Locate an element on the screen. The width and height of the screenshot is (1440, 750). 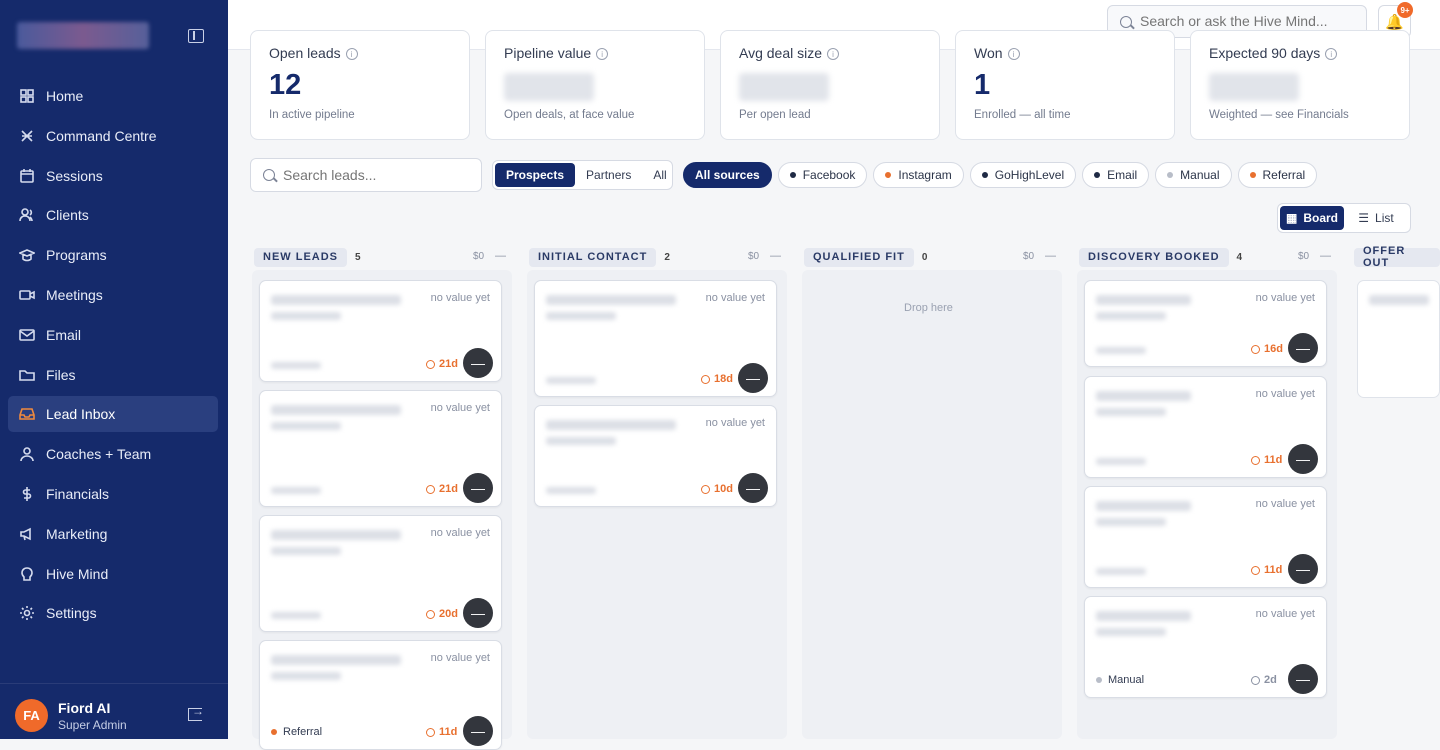
drop-zone: Drop here is located at coordinates (928, 308).